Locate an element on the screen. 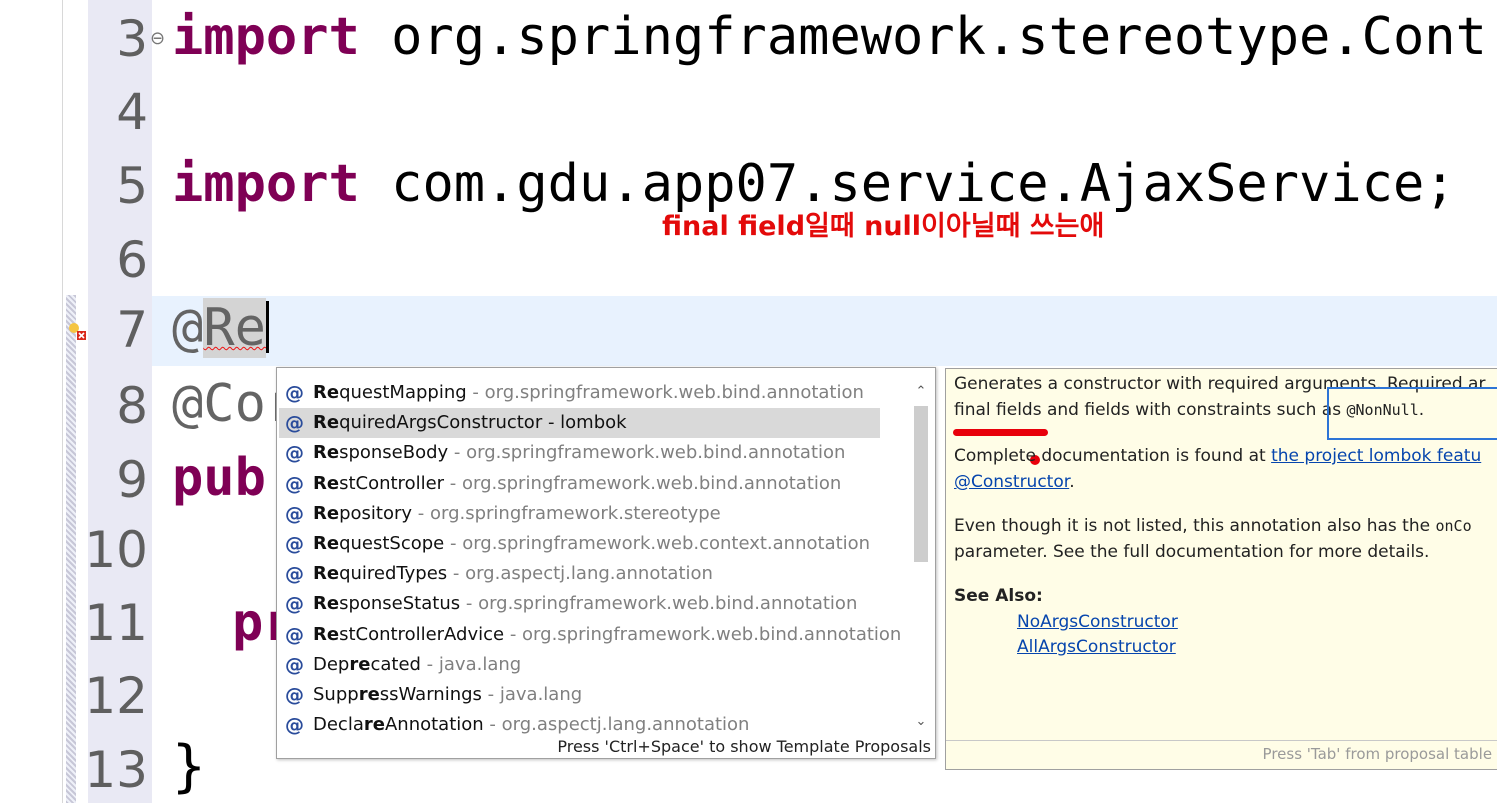 This screenshot has height=803, width=1497. change-marker-strip is located at coordinates (71, 549).